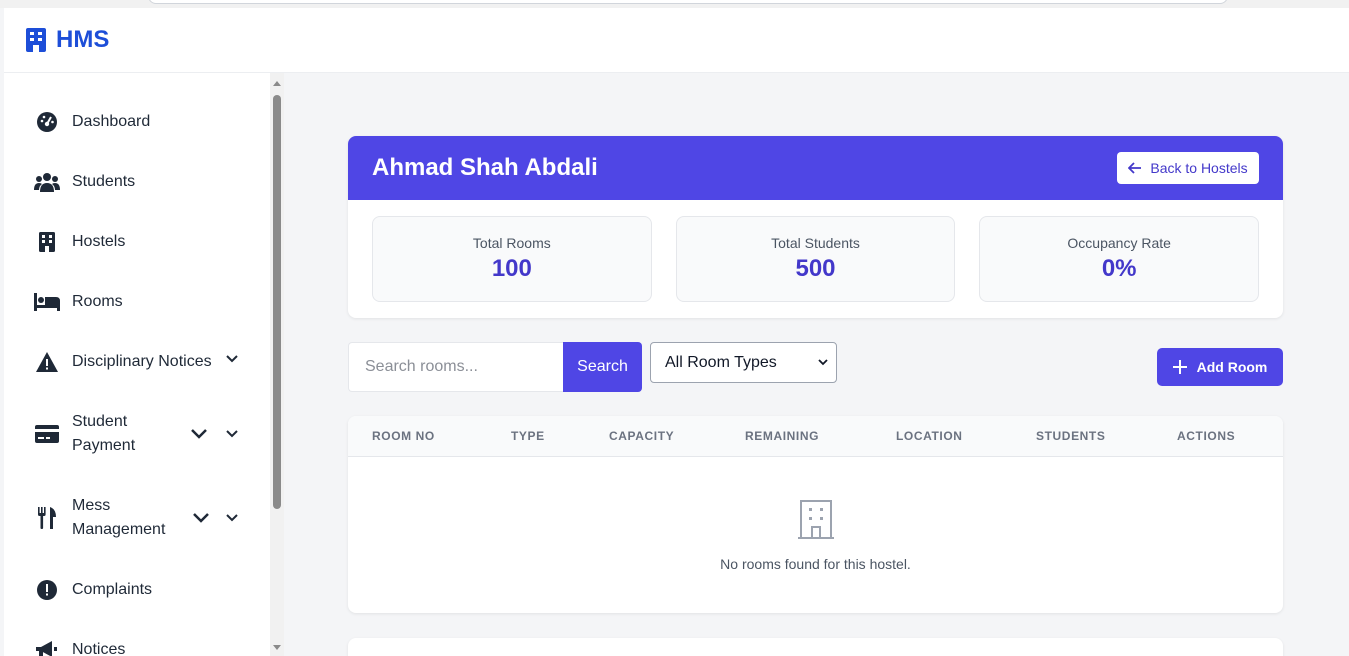 The width and height of the screenshot is (1349, 656). I want to click on column-header-remaining: REMAINING, so click(782, 436).